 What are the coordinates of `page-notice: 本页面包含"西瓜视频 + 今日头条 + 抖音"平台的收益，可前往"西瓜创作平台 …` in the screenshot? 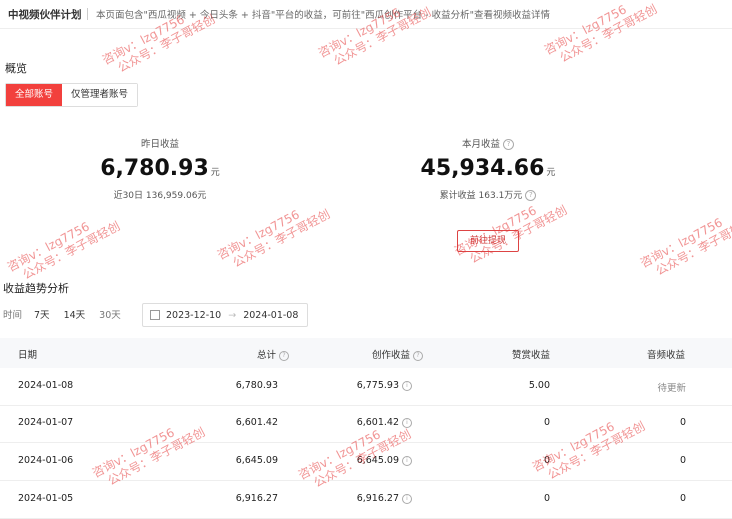 It's located at (323, 15).